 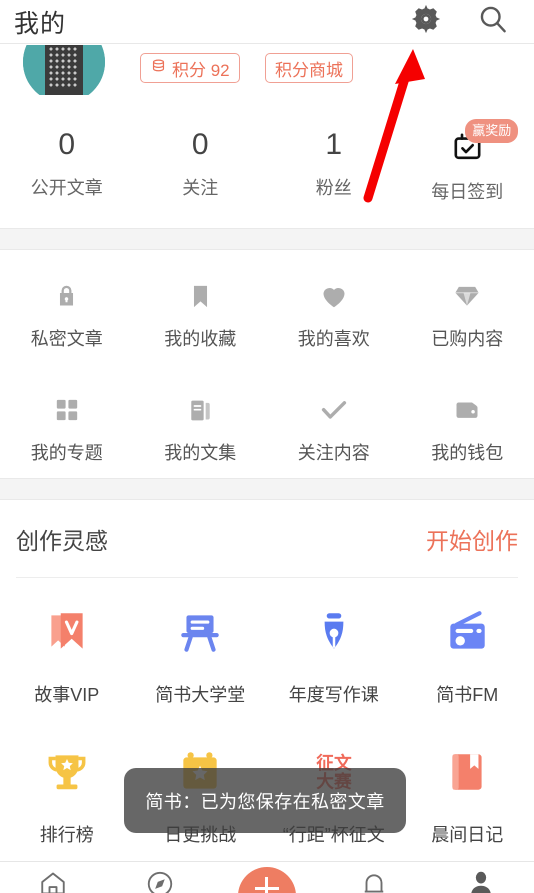 What do you see at coordinates (200, 296) in the screenshot?
I see `bookmark-icon` at bounding box center [200, 296].